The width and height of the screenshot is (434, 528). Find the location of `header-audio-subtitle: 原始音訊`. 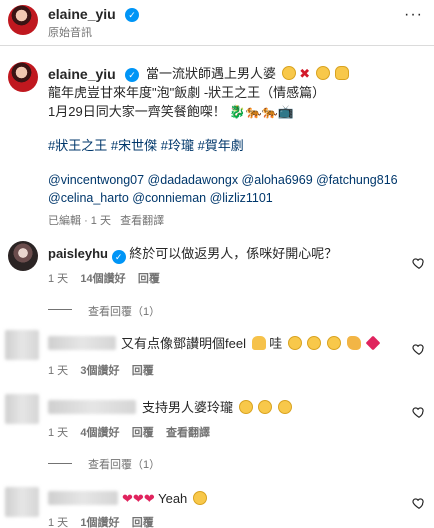

header-audio-subtitle: 原始音訊 is located at coordinates (70, 32).